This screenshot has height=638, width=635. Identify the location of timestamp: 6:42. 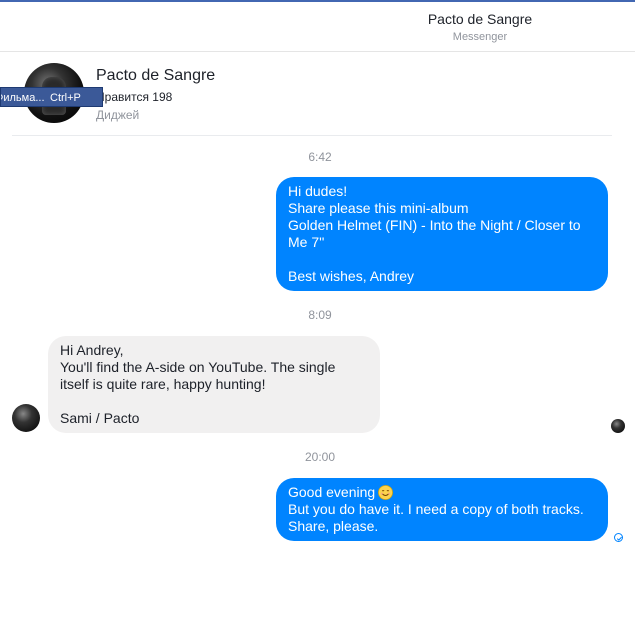
(320, 157).